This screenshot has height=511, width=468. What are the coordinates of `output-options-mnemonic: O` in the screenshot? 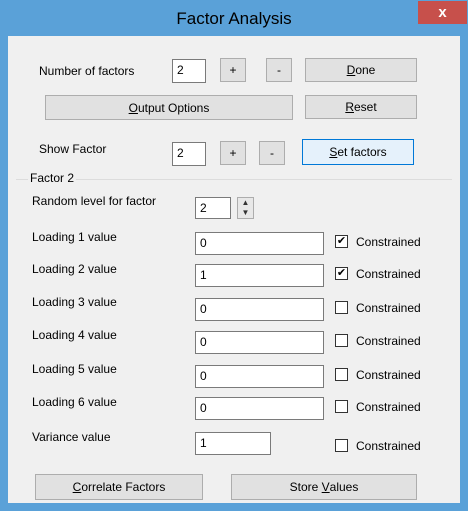 It's located at (133, 107).